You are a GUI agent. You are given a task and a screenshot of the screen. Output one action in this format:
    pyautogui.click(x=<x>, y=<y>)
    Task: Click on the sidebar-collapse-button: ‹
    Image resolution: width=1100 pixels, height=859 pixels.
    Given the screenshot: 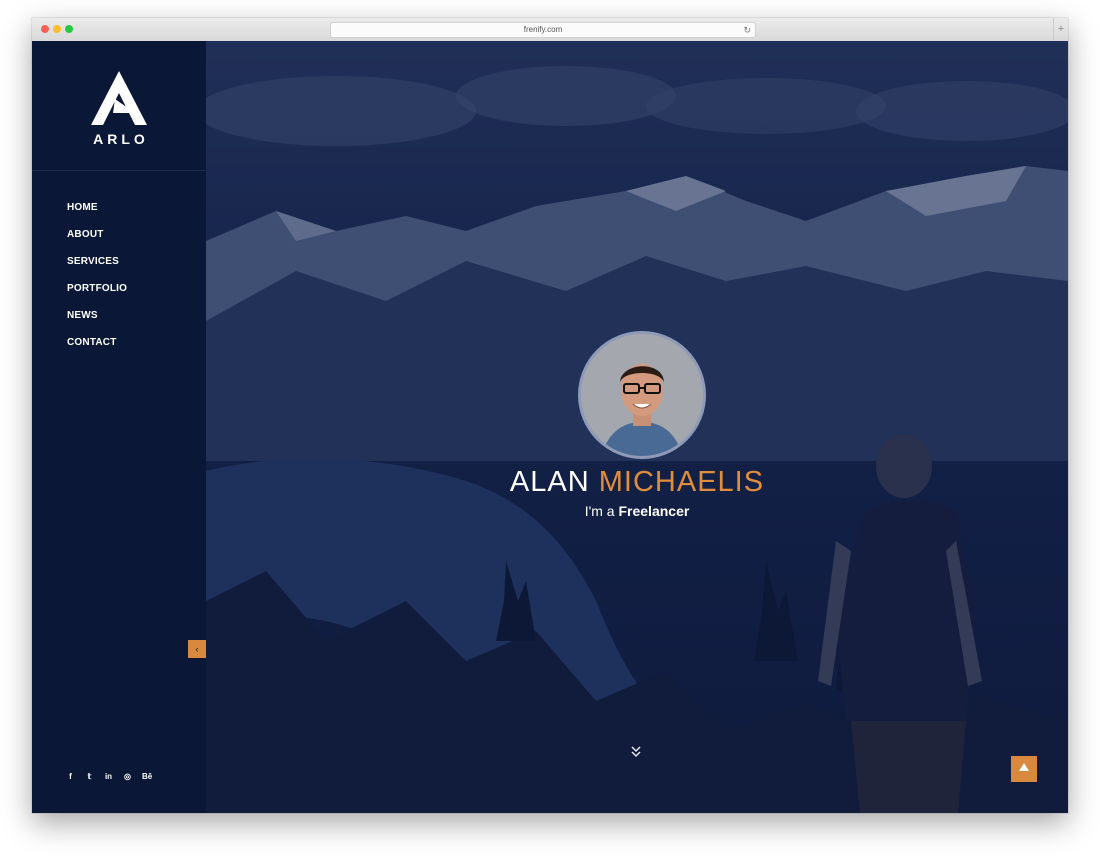 What is the action you would take?
    pyautogui.click(x=197, y=649)
    